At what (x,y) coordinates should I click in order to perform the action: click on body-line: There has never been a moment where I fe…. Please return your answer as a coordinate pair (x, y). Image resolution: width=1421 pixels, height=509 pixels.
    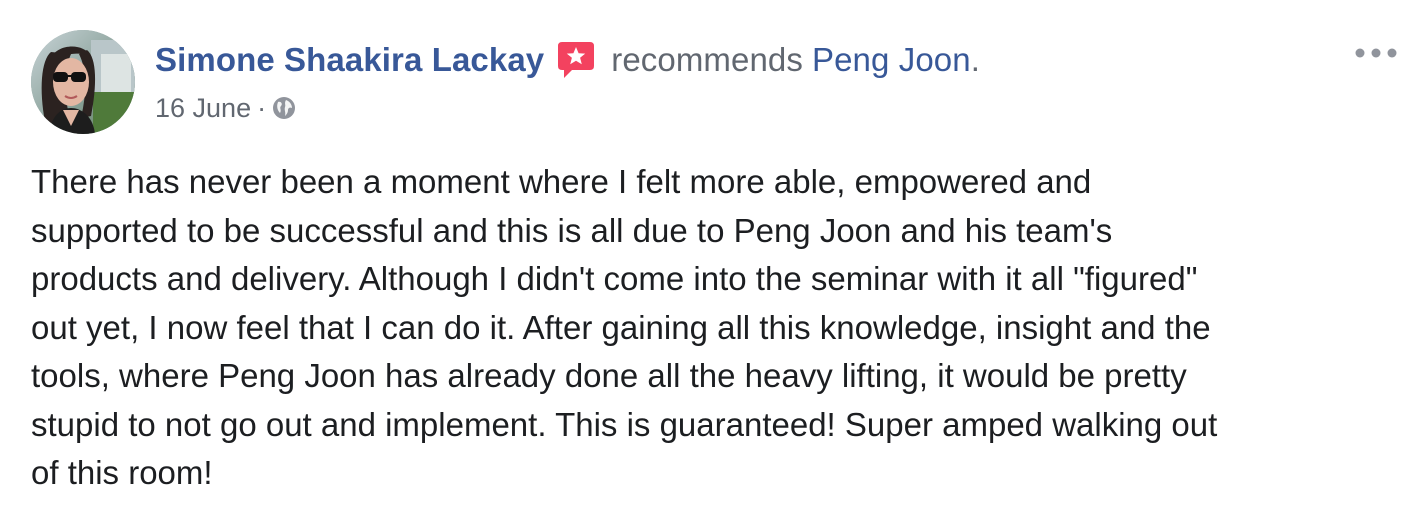
    Looking at the image, I should click on (561, 181).